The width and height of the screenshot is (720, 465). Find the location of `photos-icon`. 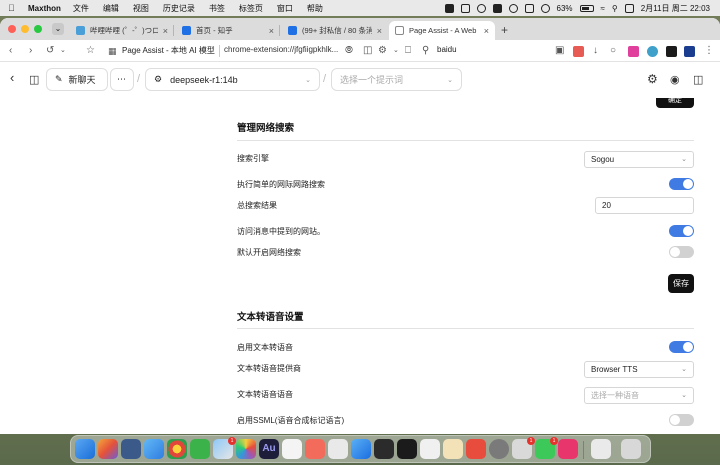

photos-icon is located at coordinates (246, 449).